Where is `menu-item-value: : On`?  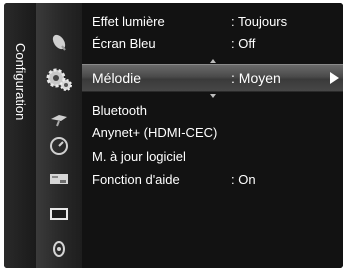
menu-item-value: : On is located at coordinates (243, 179).